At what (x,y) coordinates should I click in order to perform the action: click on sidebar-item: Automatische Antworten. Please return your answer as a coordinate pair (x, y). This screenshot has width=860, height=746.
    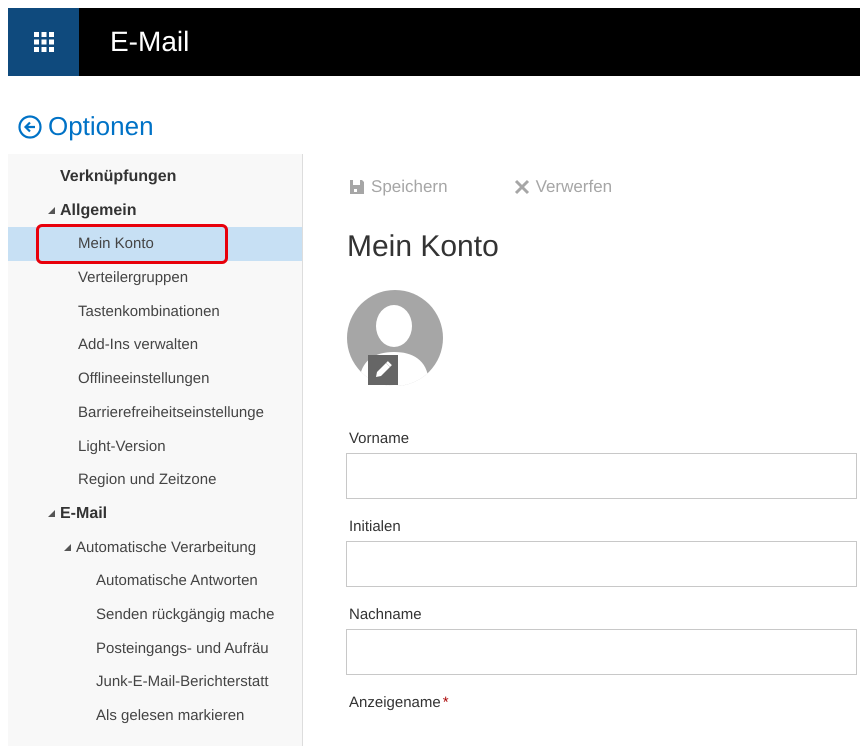
    Looking at the image, I should click on (133, 581).